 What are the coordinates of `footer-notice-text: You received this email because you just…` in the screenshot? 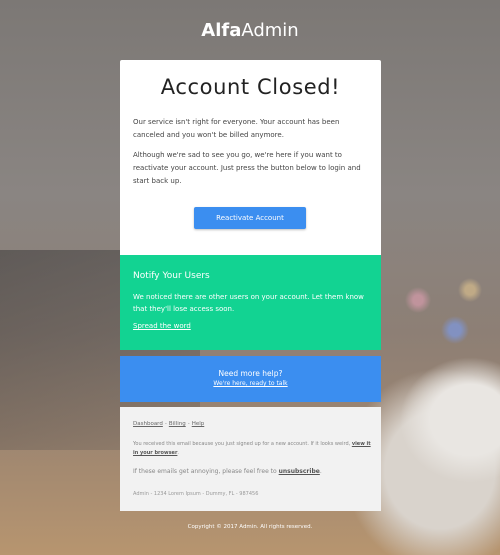 It's located at (242, 444).